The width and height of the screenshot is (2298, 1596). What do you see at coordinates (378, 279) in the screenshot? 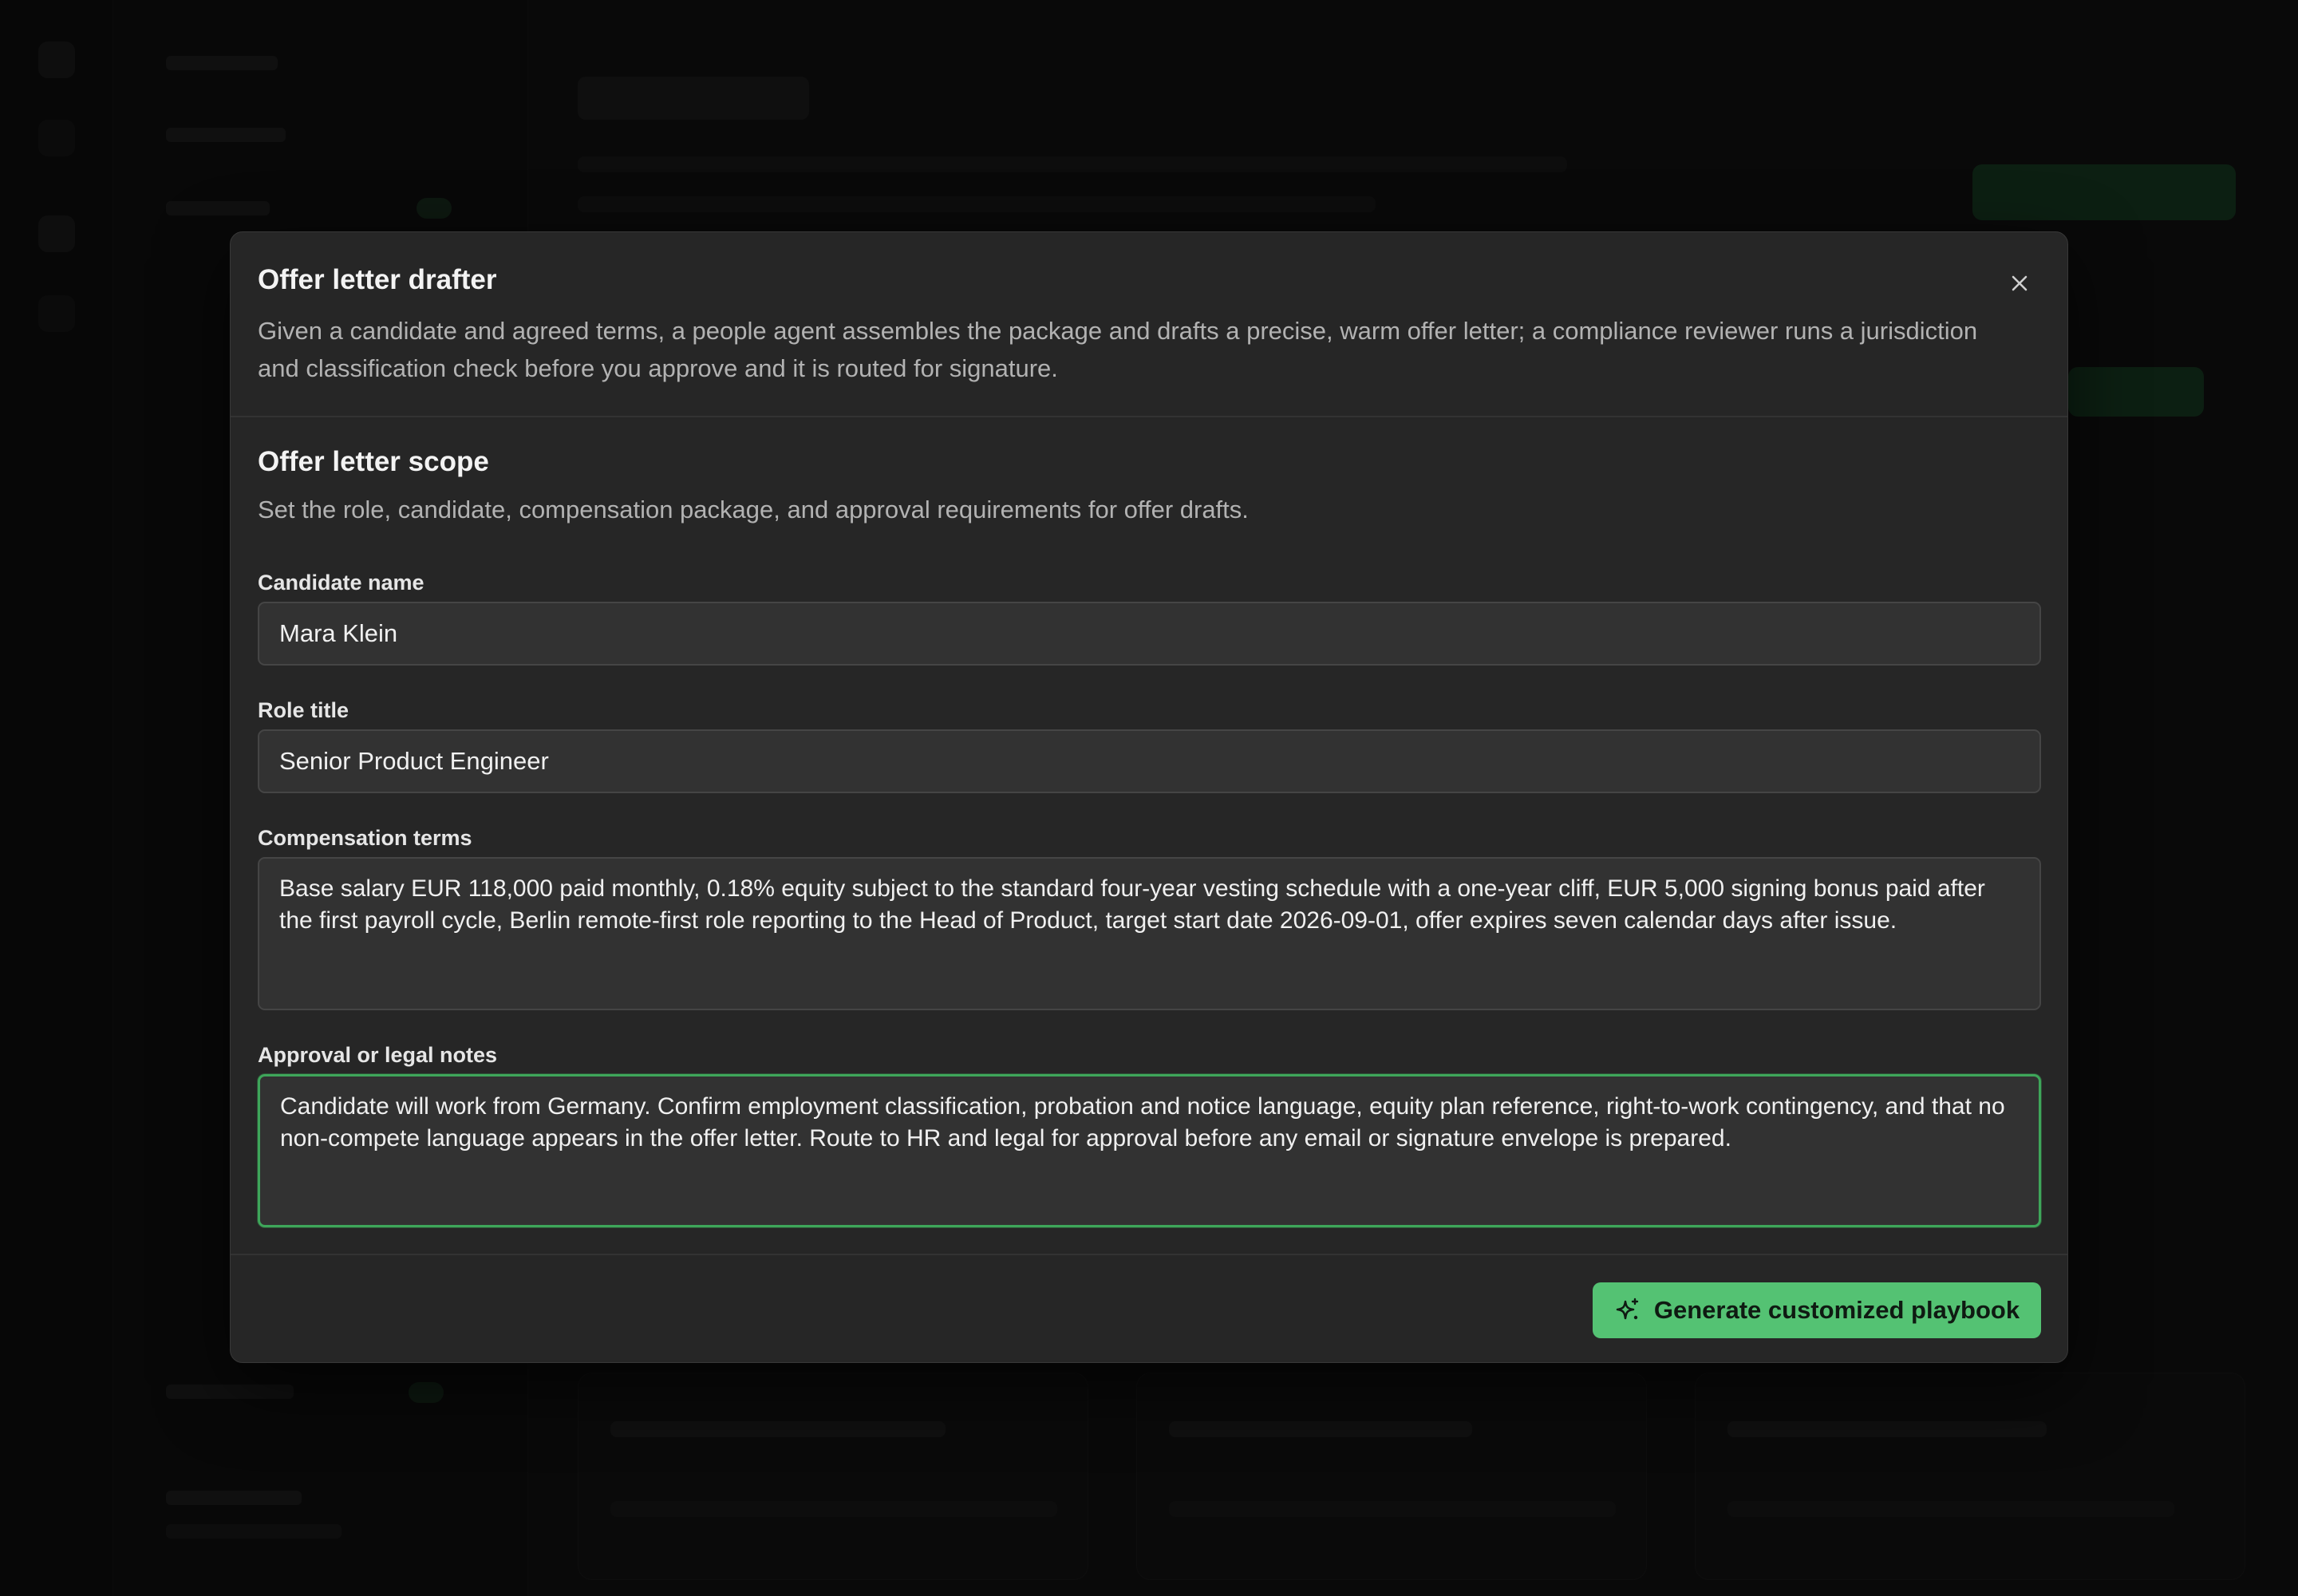
I see `dialog-title: Offer letter drafter` at bounding box center [378, 279].